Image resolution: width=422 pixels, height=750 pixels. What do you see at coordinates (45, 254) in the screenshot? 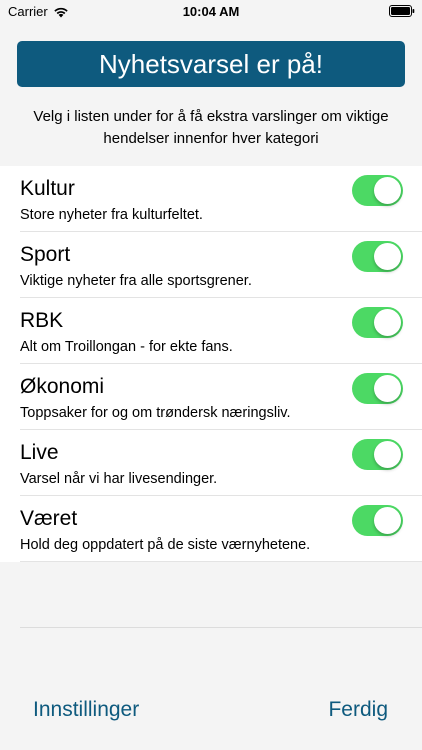
I see `category-title: Sport` at bounding box center [45, 254].